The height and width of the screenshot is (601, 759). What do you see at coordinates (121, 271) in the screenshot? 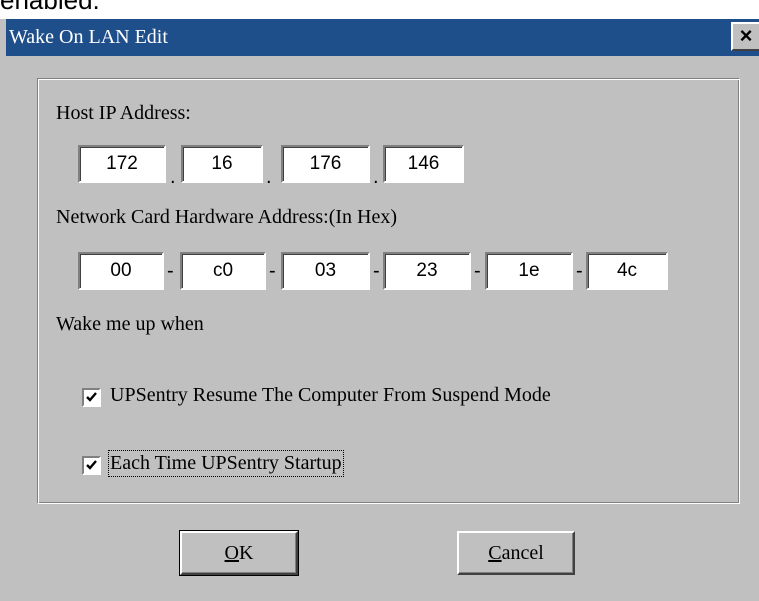
I see `mac-byte-1-input: 00` at bounding box center [121, 271].